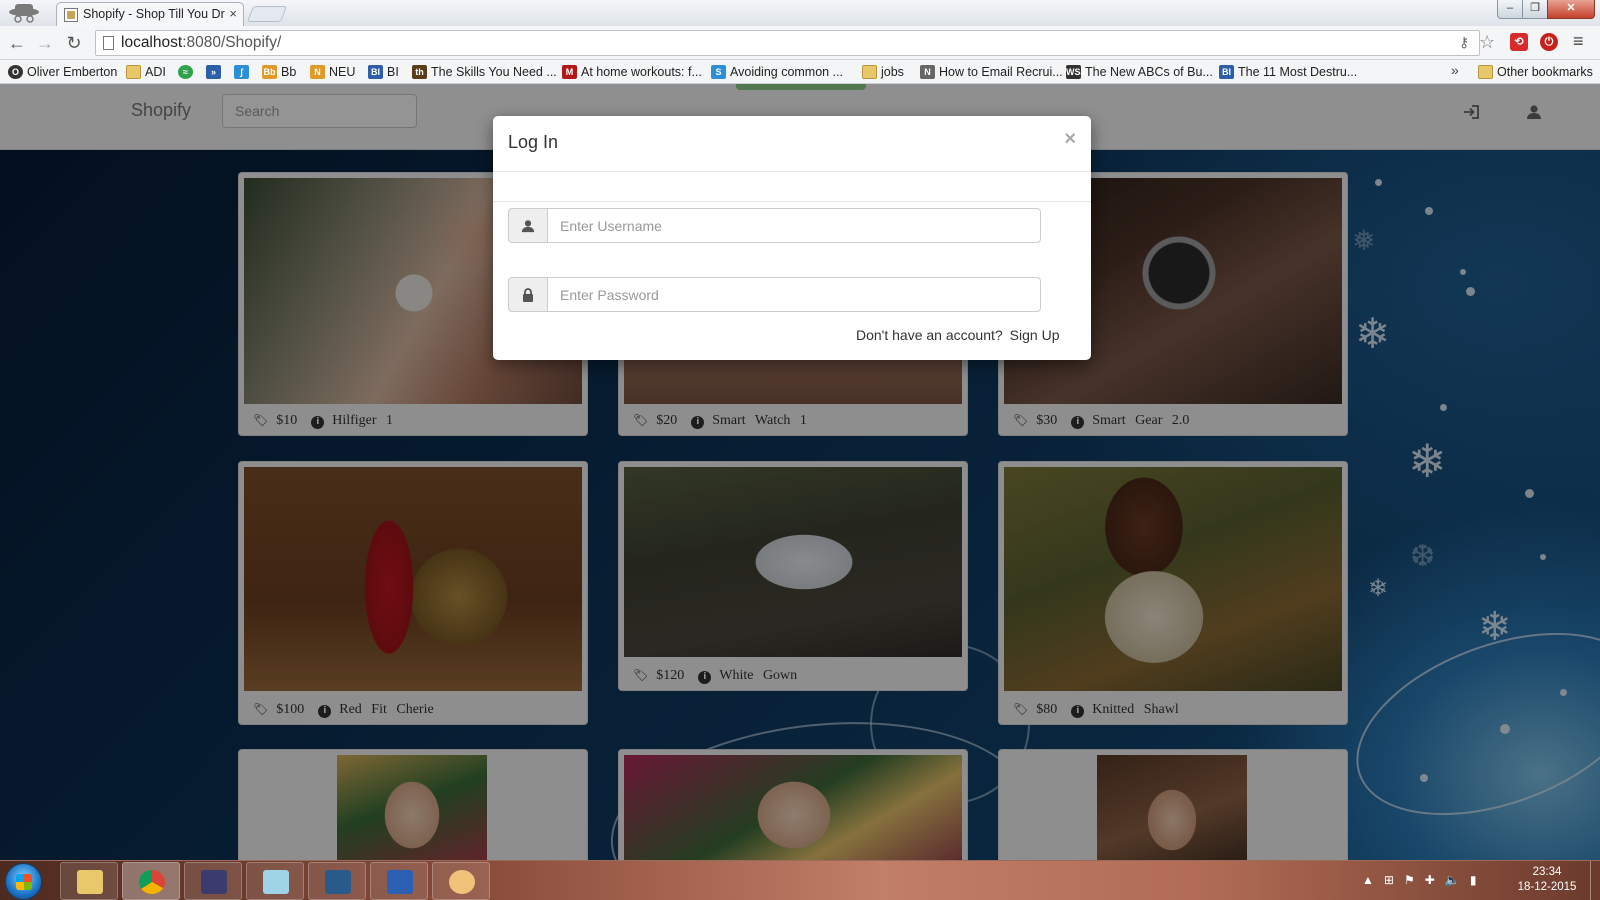 This screenshot has height=900, width=1600. I want to click on bookmark-icon: ʃ, so click(241, 72).